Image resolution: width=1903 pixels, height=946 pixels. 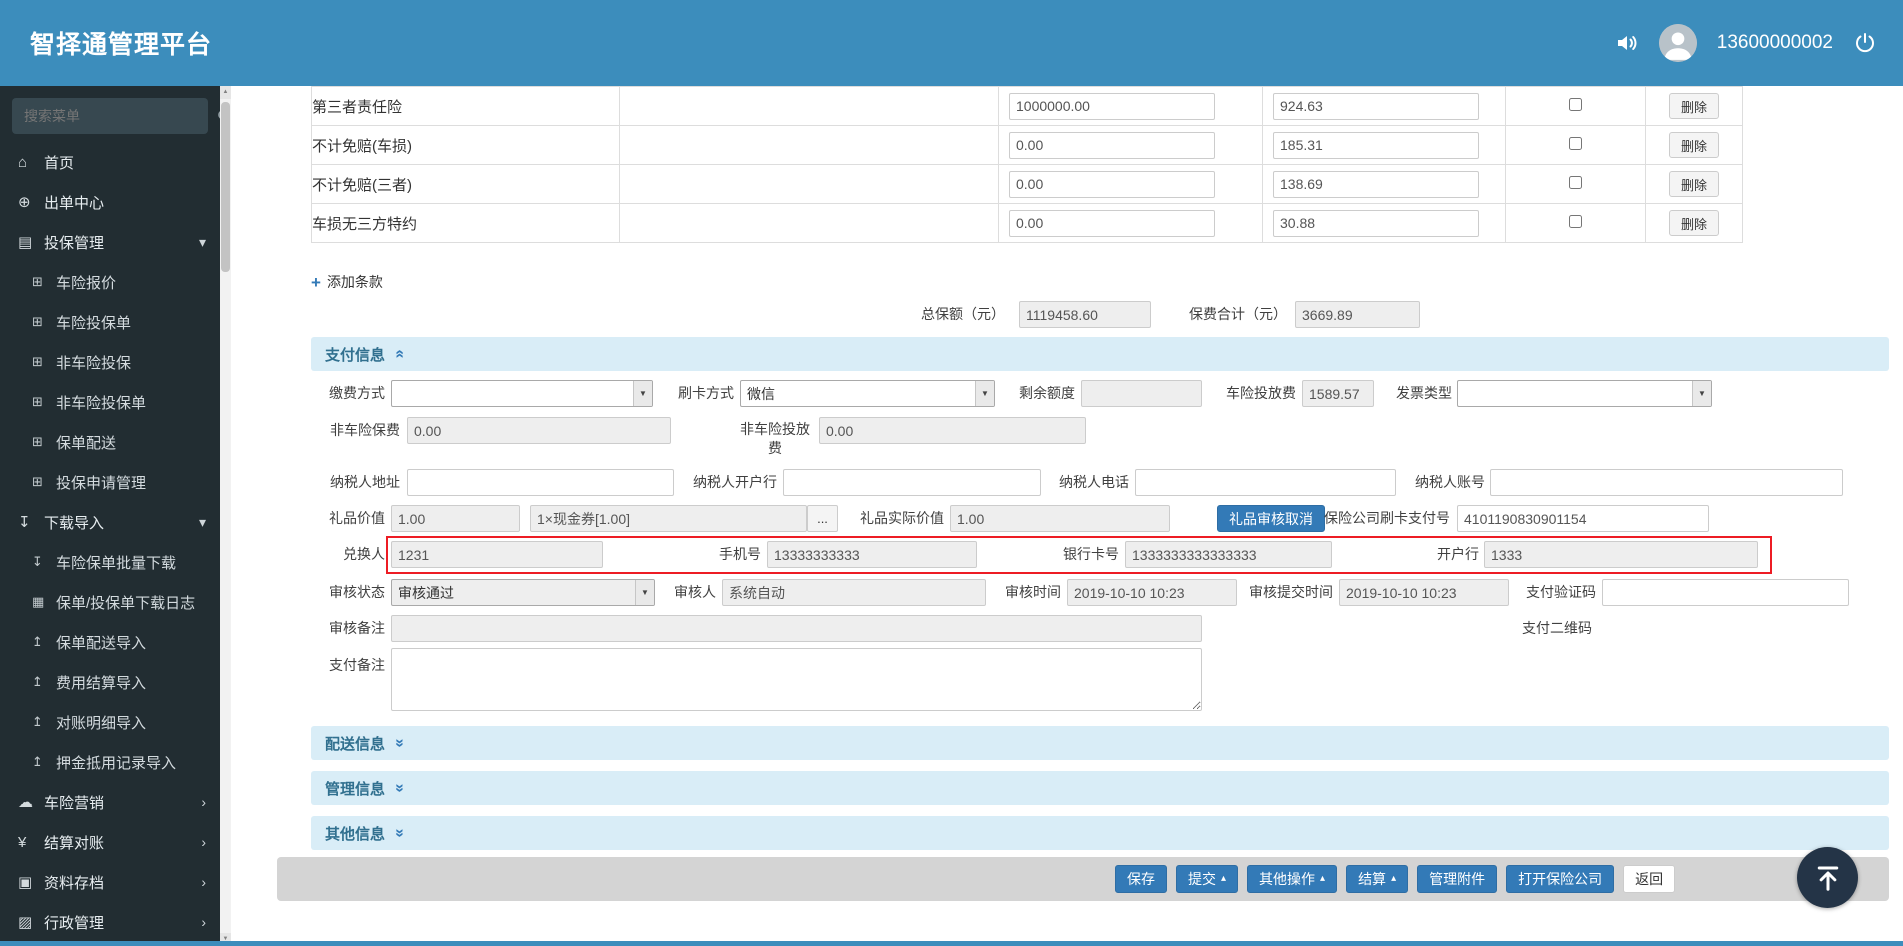 What do you see at coordinates (110, 402) in the screenshot?
I see `sidebar-item-nonauto-proposal: ⊞ 非车险投保单` at bounding box center [110, 402].